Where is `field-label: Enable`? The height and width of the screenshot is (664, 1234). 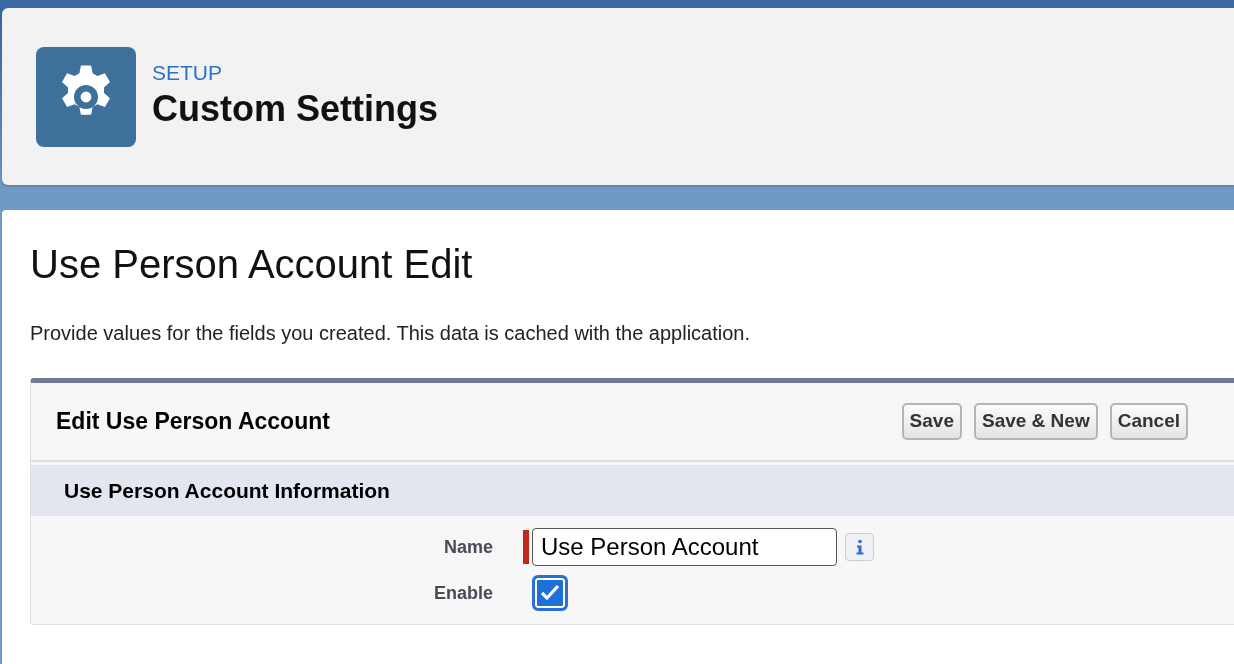 field-label: Enable is located at coordinates (463, 593).